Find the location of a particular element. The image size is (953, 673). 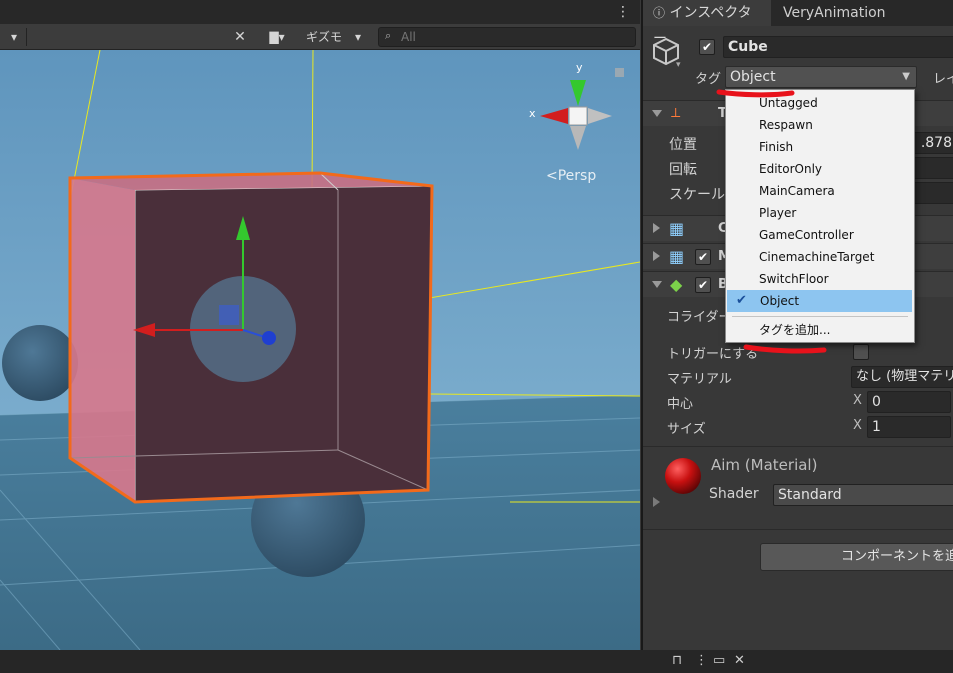

menu-item-label: CinemachineTarget is located at coordinates (817, 257).